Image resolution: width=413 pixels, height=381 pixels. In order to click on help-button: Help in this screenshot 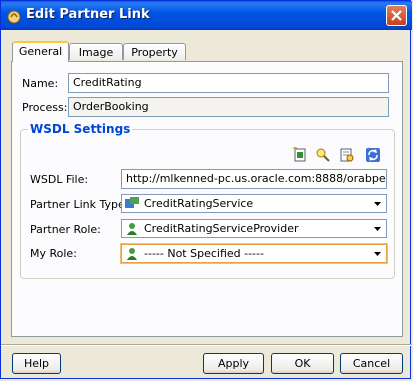, I will do `click(36, 363)`.